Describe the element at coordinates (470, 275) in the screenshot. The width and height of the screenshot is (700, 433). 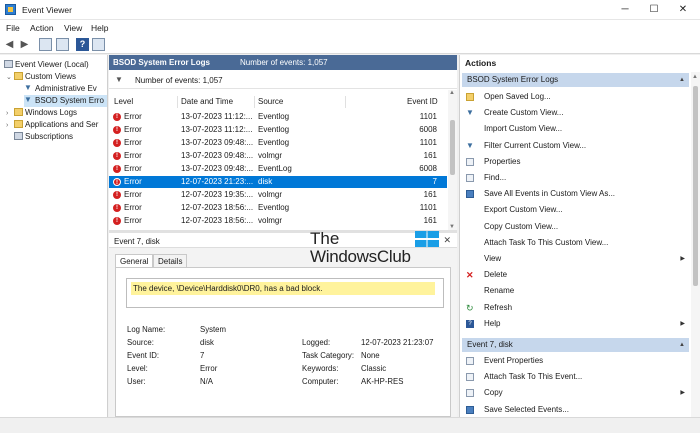
I see `delete-icon` at that location.